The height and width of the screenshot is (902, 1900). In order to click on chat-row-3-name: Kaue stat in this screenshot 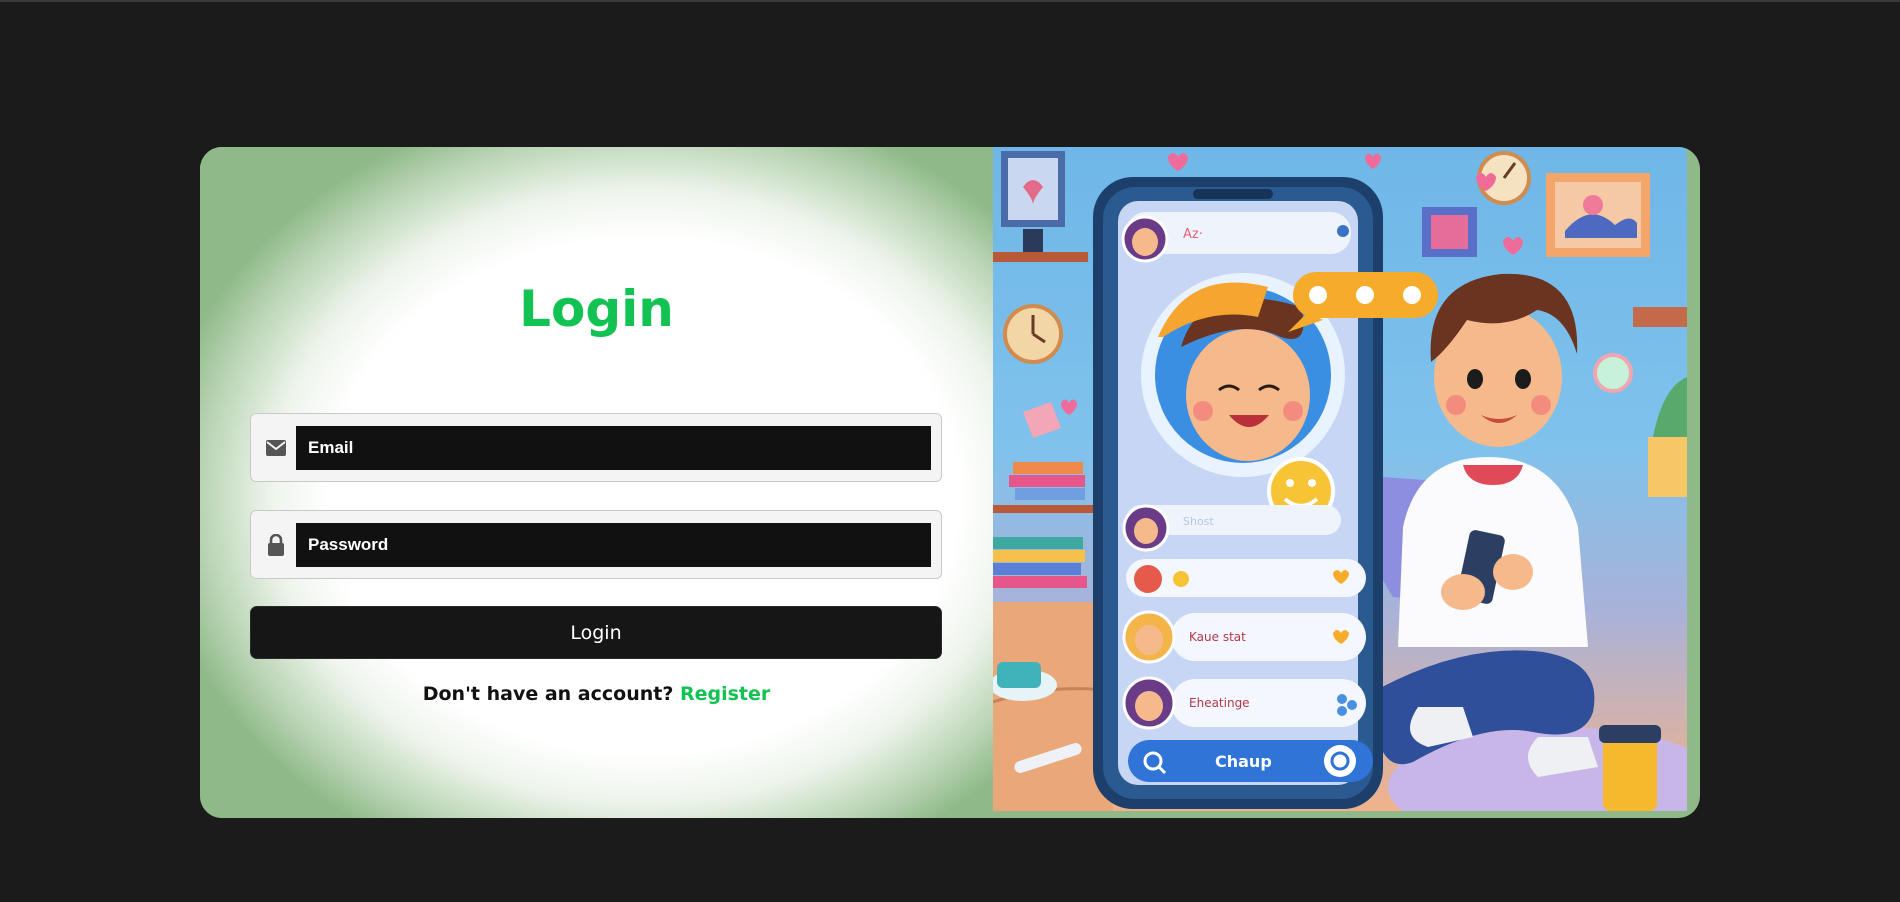, I will do `click(1217, 637)`.